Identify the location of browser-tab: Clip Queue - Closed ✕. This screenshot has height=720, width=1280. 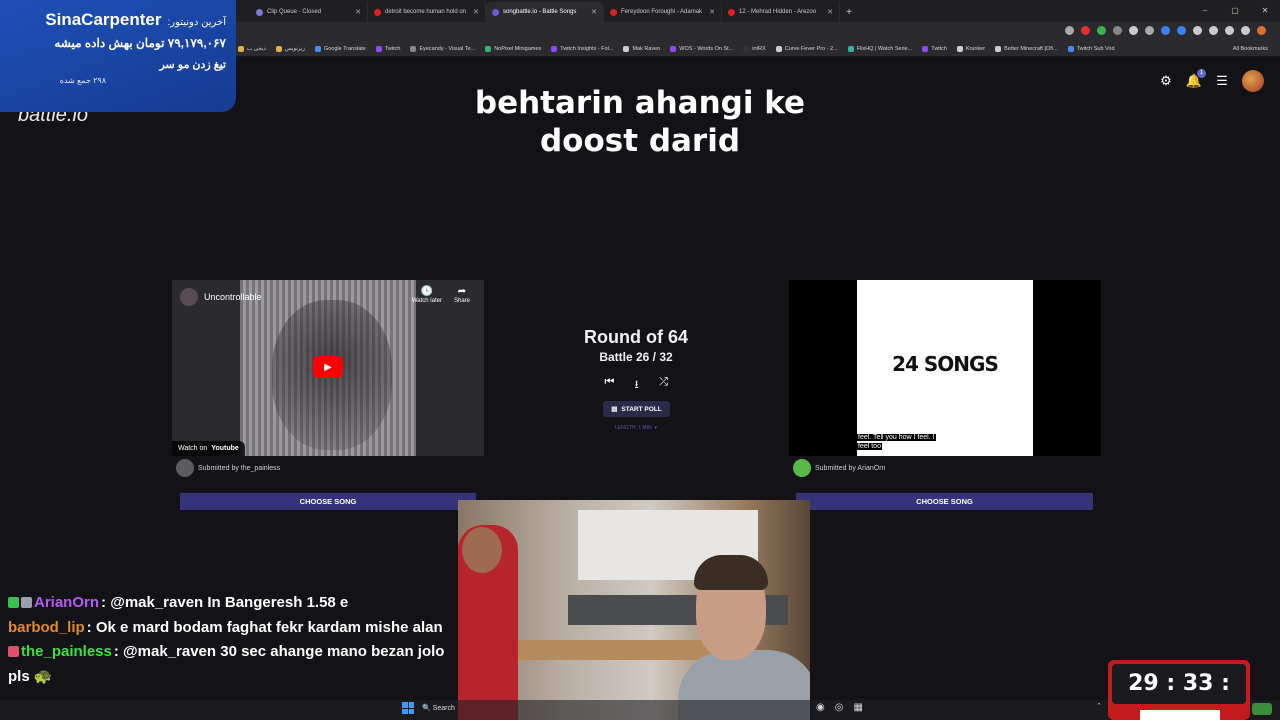
(309, 12).